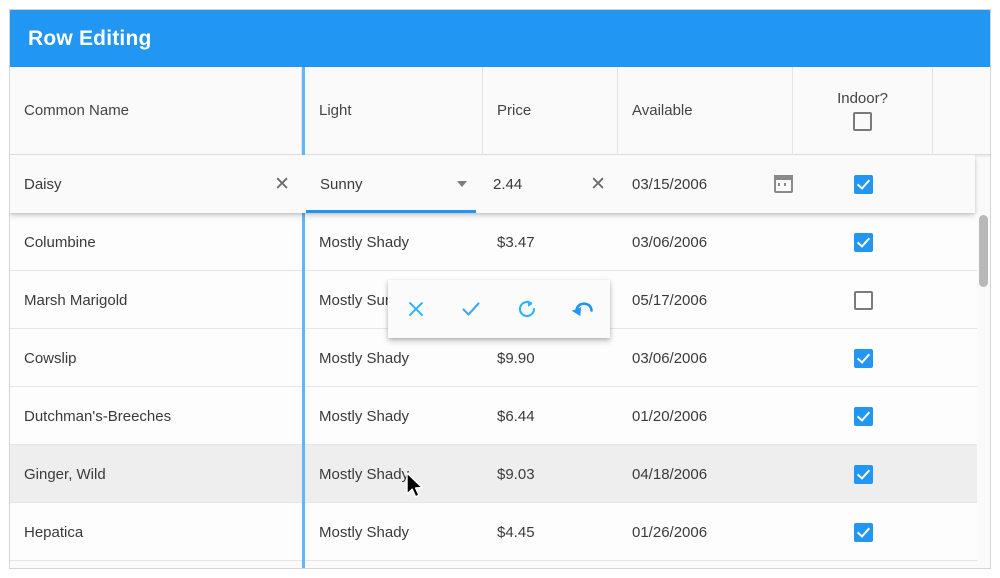 Image resolution: width=1000 pixels, height=578 pixels. I want to click on editor-field-price: 2.44 ✕, so click(555, 184).